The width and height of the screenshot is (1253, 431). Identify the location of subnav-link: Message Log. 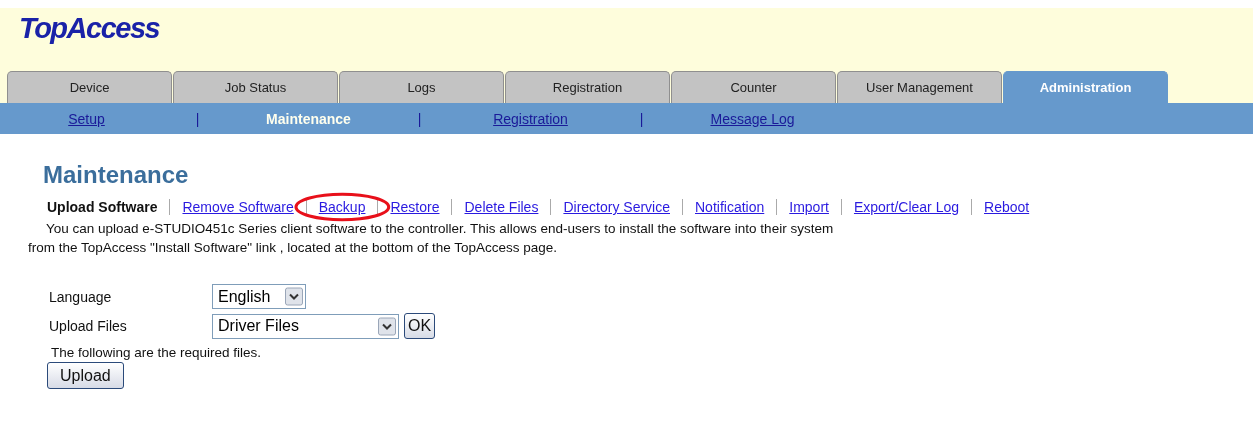
(752, 118).